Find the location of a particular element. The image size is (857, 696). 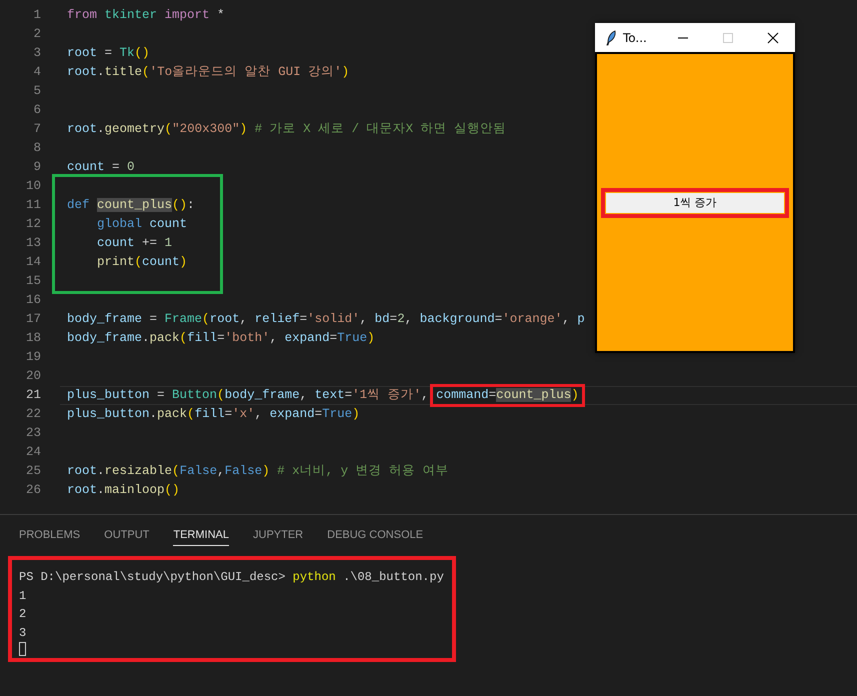

code-line: plus_button = Button(body_frame, text='1씩 증가', is located at coordinates (248, 395).